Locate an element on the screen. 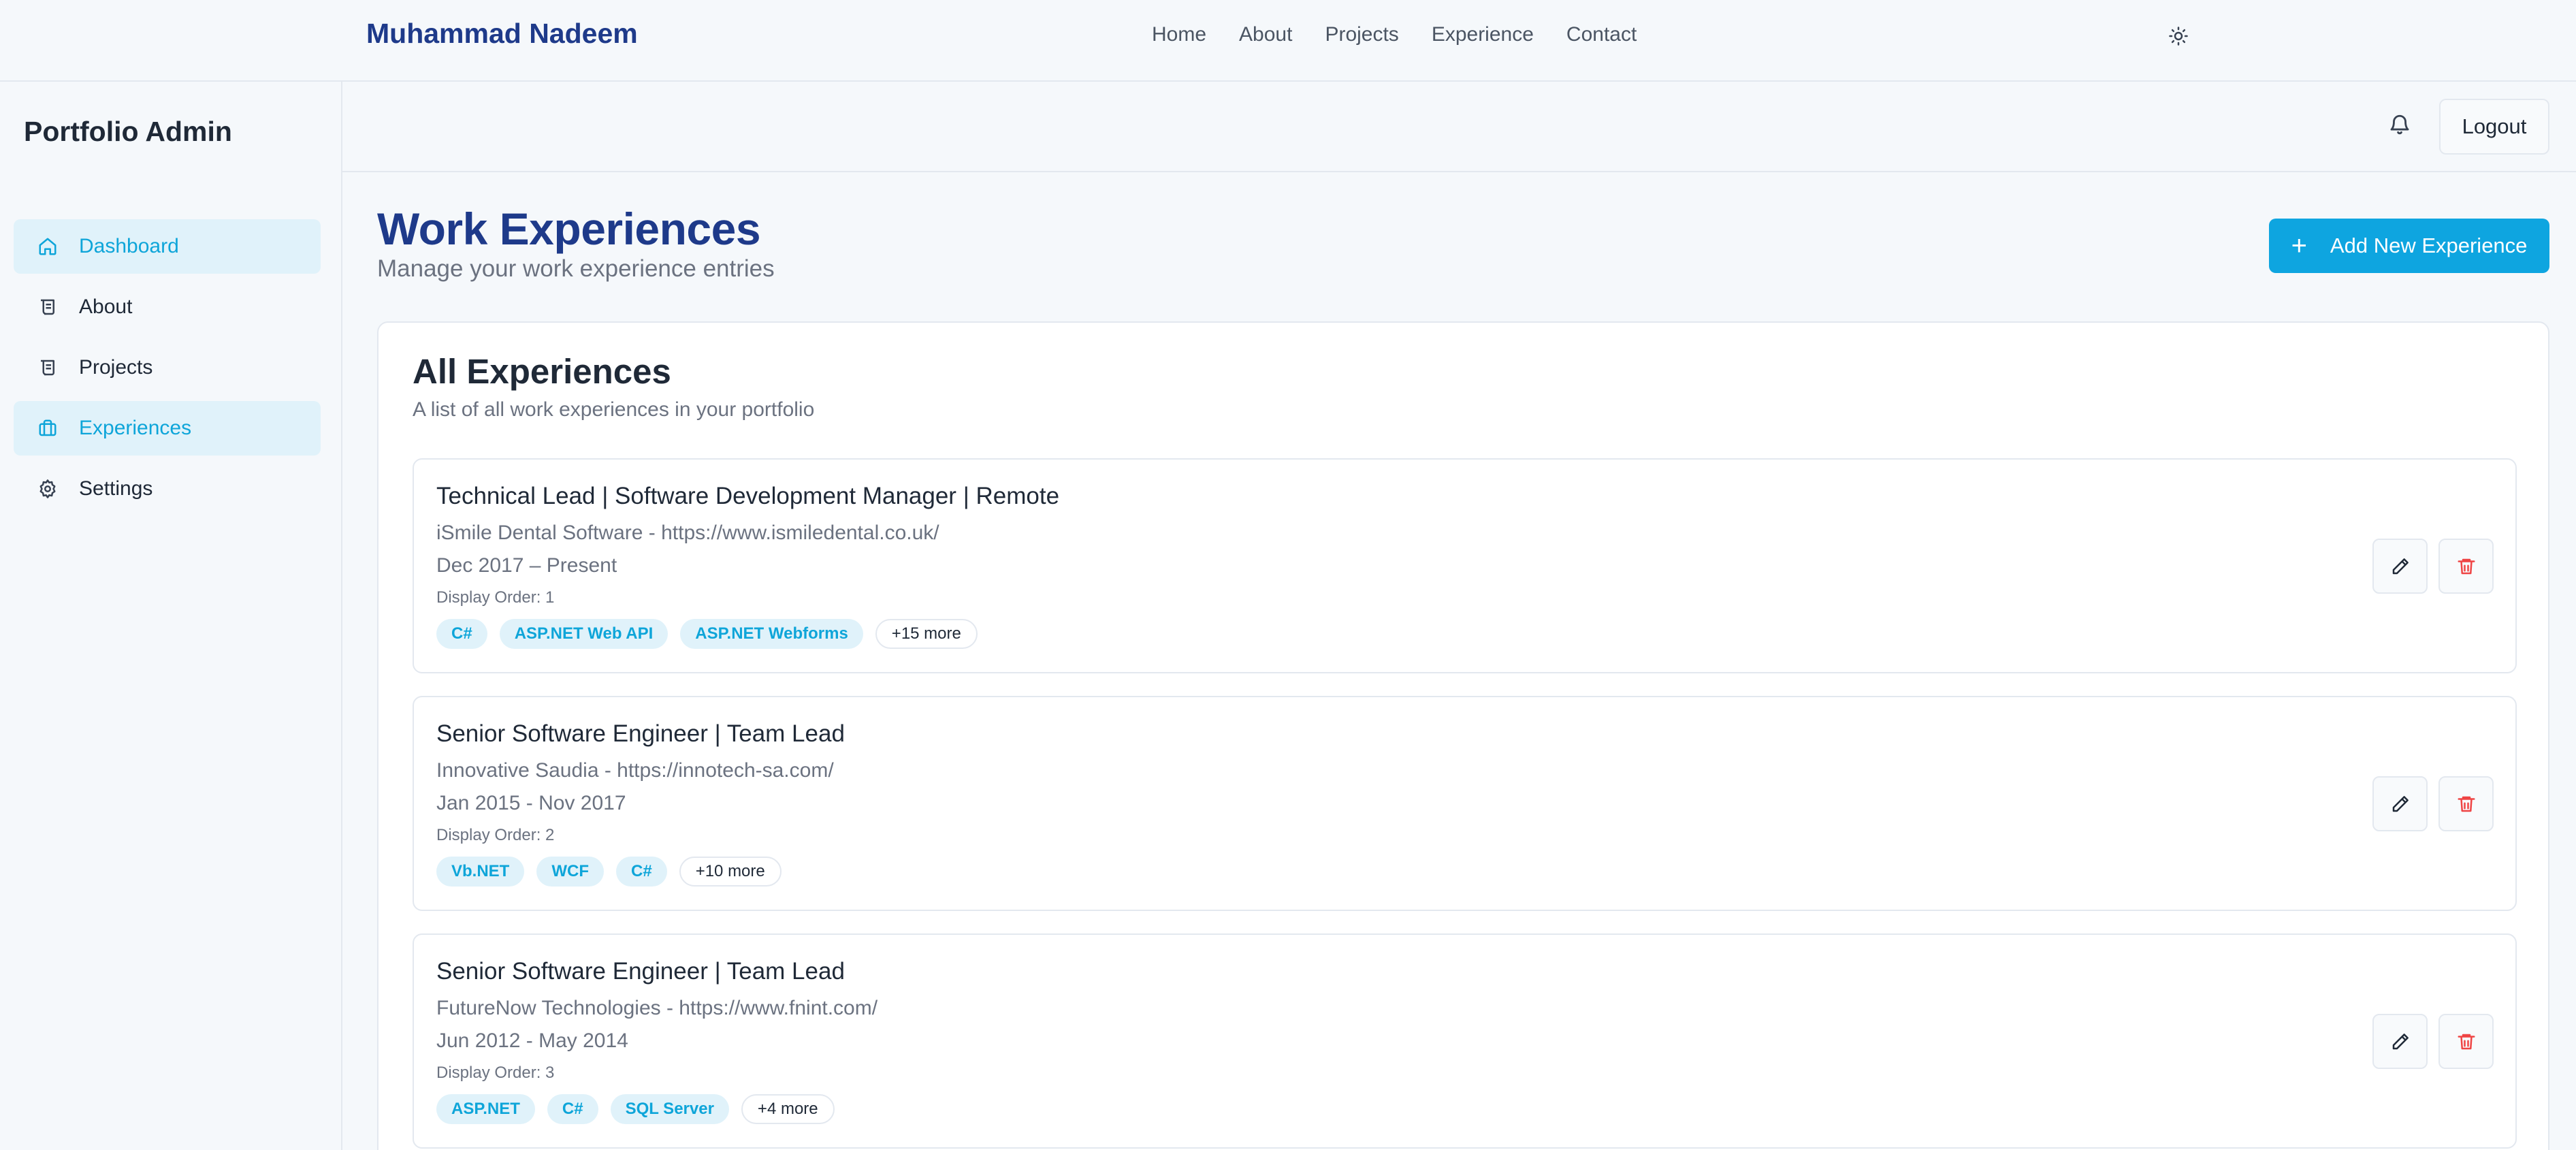 Image resolution: width=2576 pixels, height=1150 pixels. experience-dates: Jan 2015 - Nov 2017 is located at coordinates (531, 803).